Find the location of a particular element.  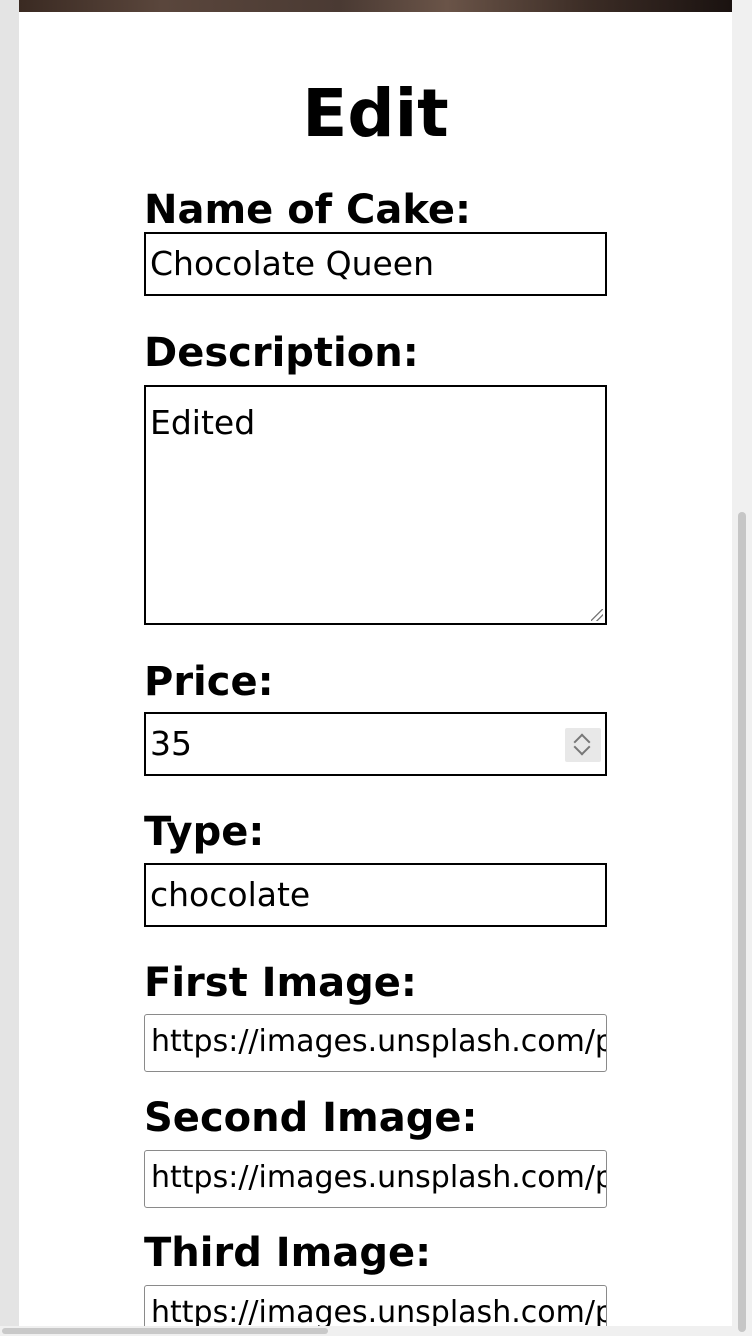

second-image-input: https://images.unsplash.com/ph is located at coordinates (375, 1179).